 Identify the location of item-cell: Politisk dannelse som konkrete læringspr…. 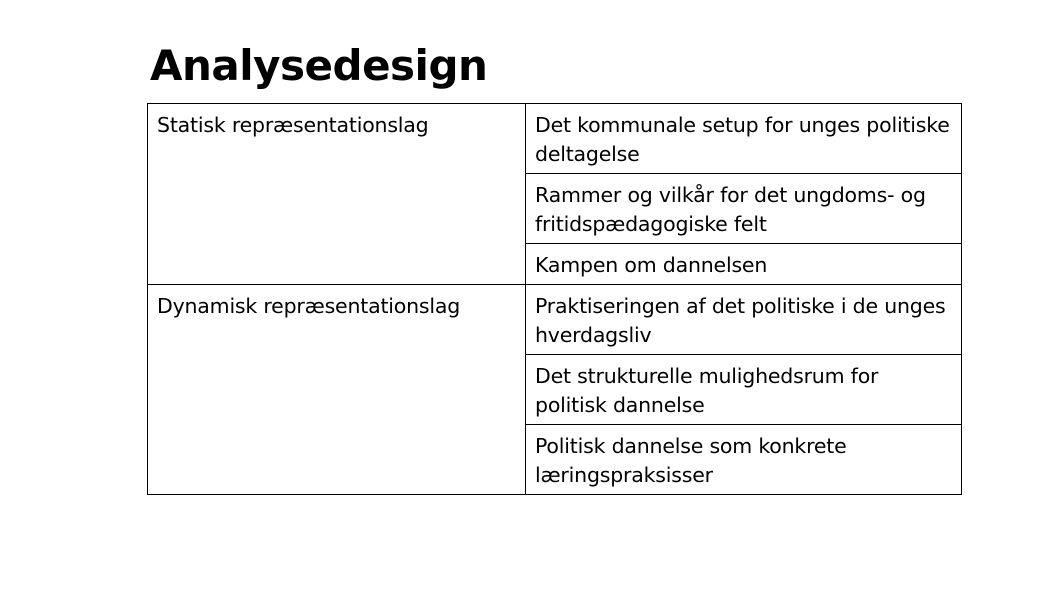
(743, 459).